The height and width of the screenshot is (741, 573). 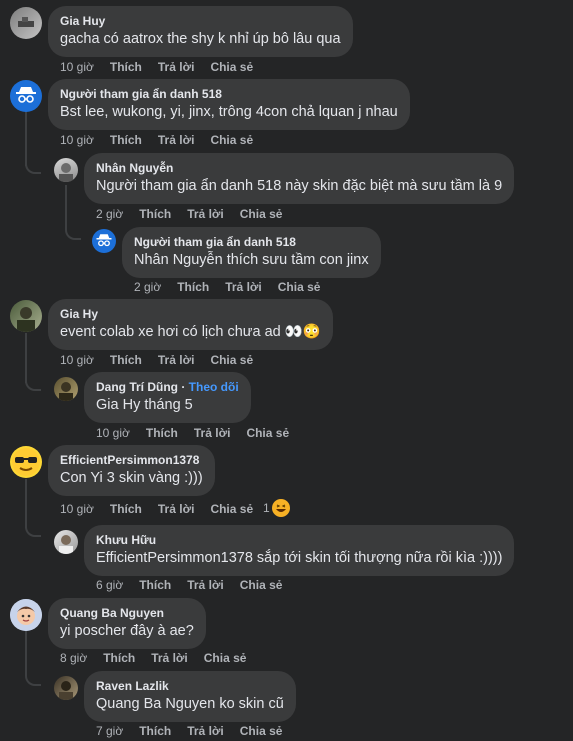 I want to click on comment-text: Con Yi 3 skin vàng :))), so click(x=131, y=478).